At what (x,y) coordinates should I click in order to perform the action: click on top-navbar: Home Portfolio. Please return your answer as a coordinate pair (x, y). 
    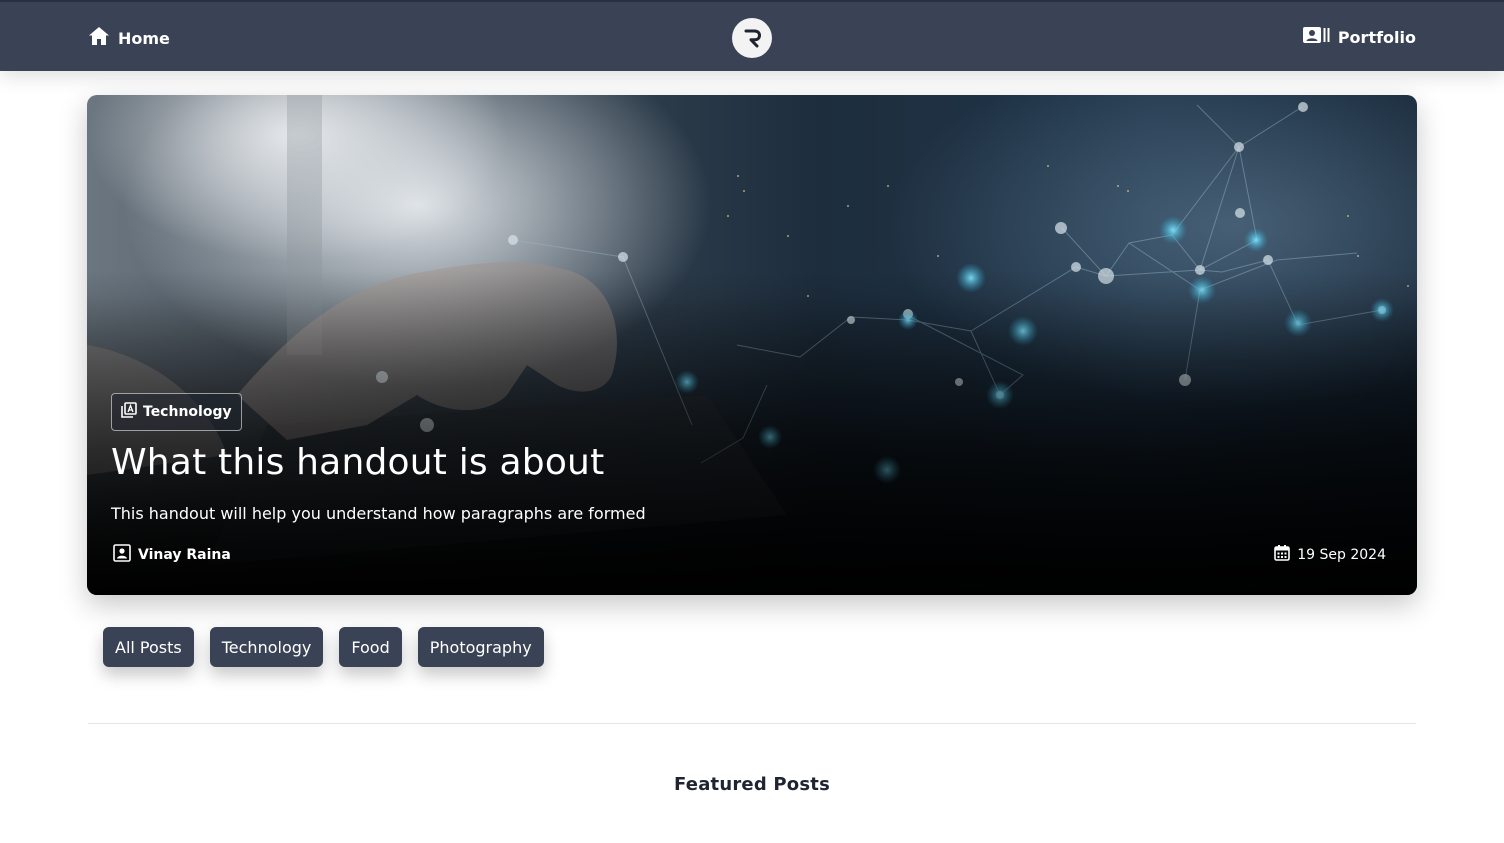
    Looking at the image, I should click on (752, 35).